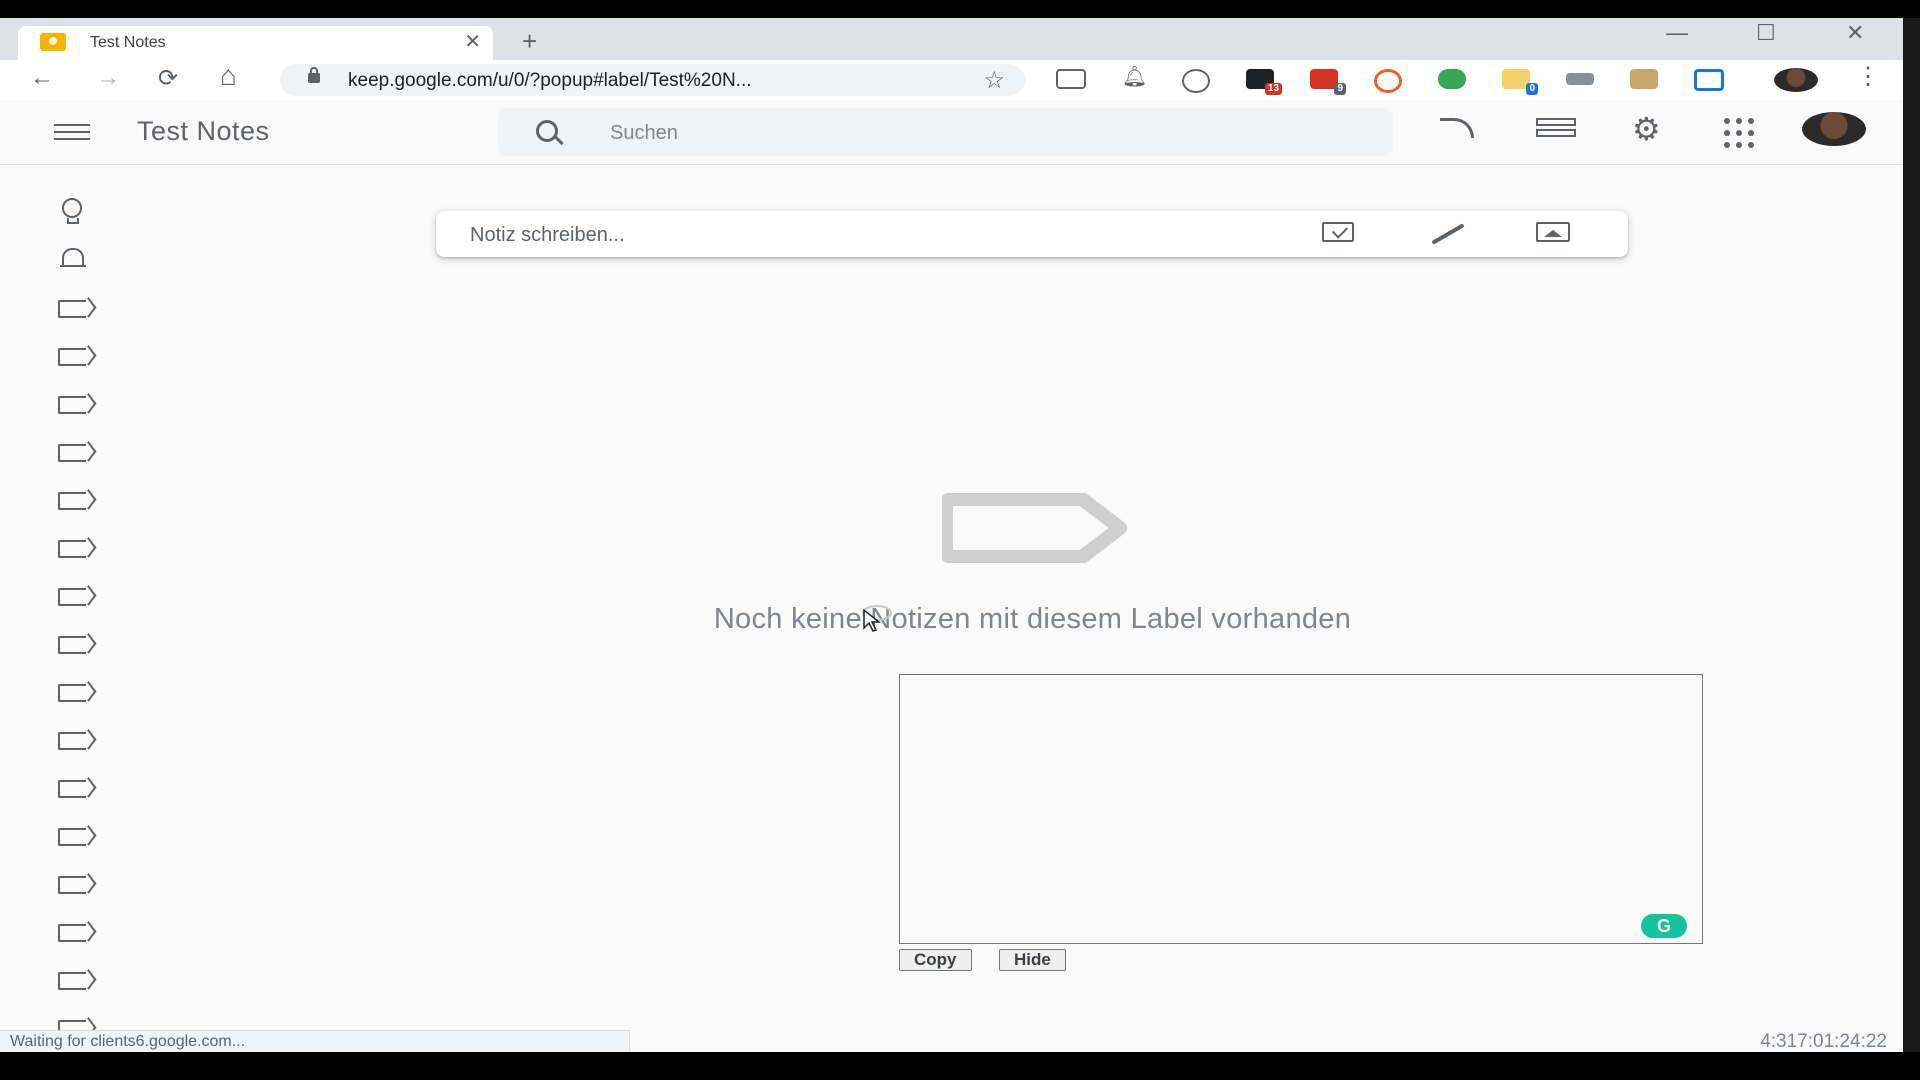 The width and height of the screenshot is (1920, 1080). I want to click on browser-profile-avatar, so click(1796, 80).